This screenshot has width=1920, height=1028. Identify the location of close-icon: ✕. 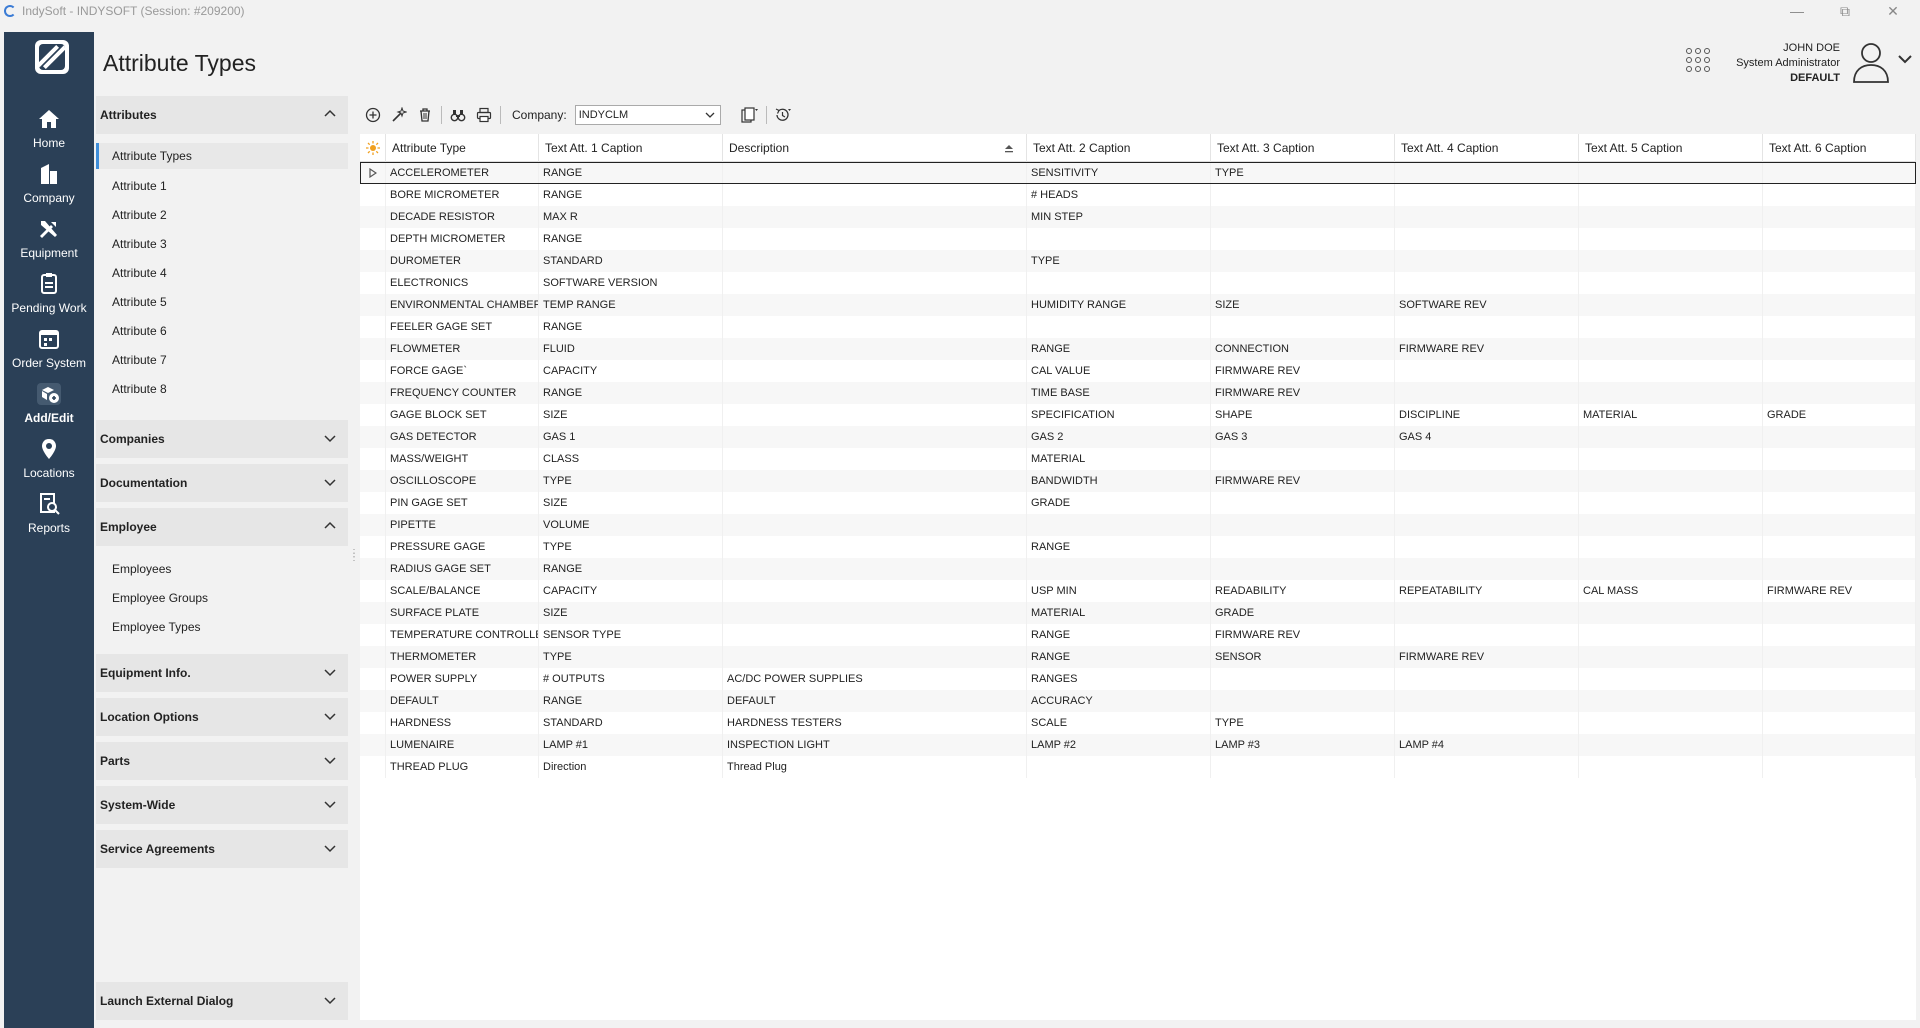
(1893, 11).